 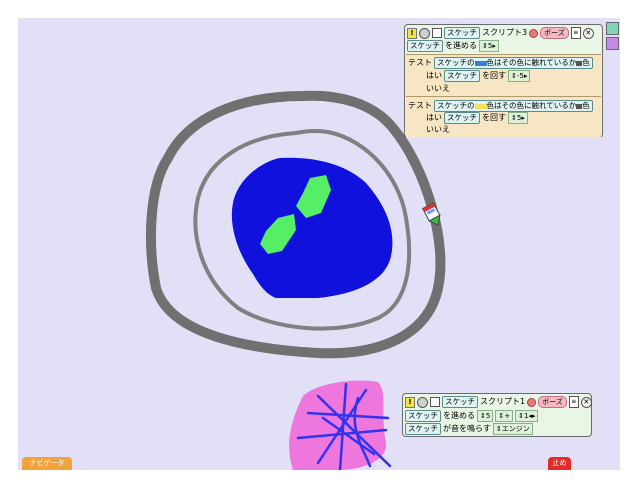 I want to click on forward-value-a-text: 5, so click(x=488, y=416).